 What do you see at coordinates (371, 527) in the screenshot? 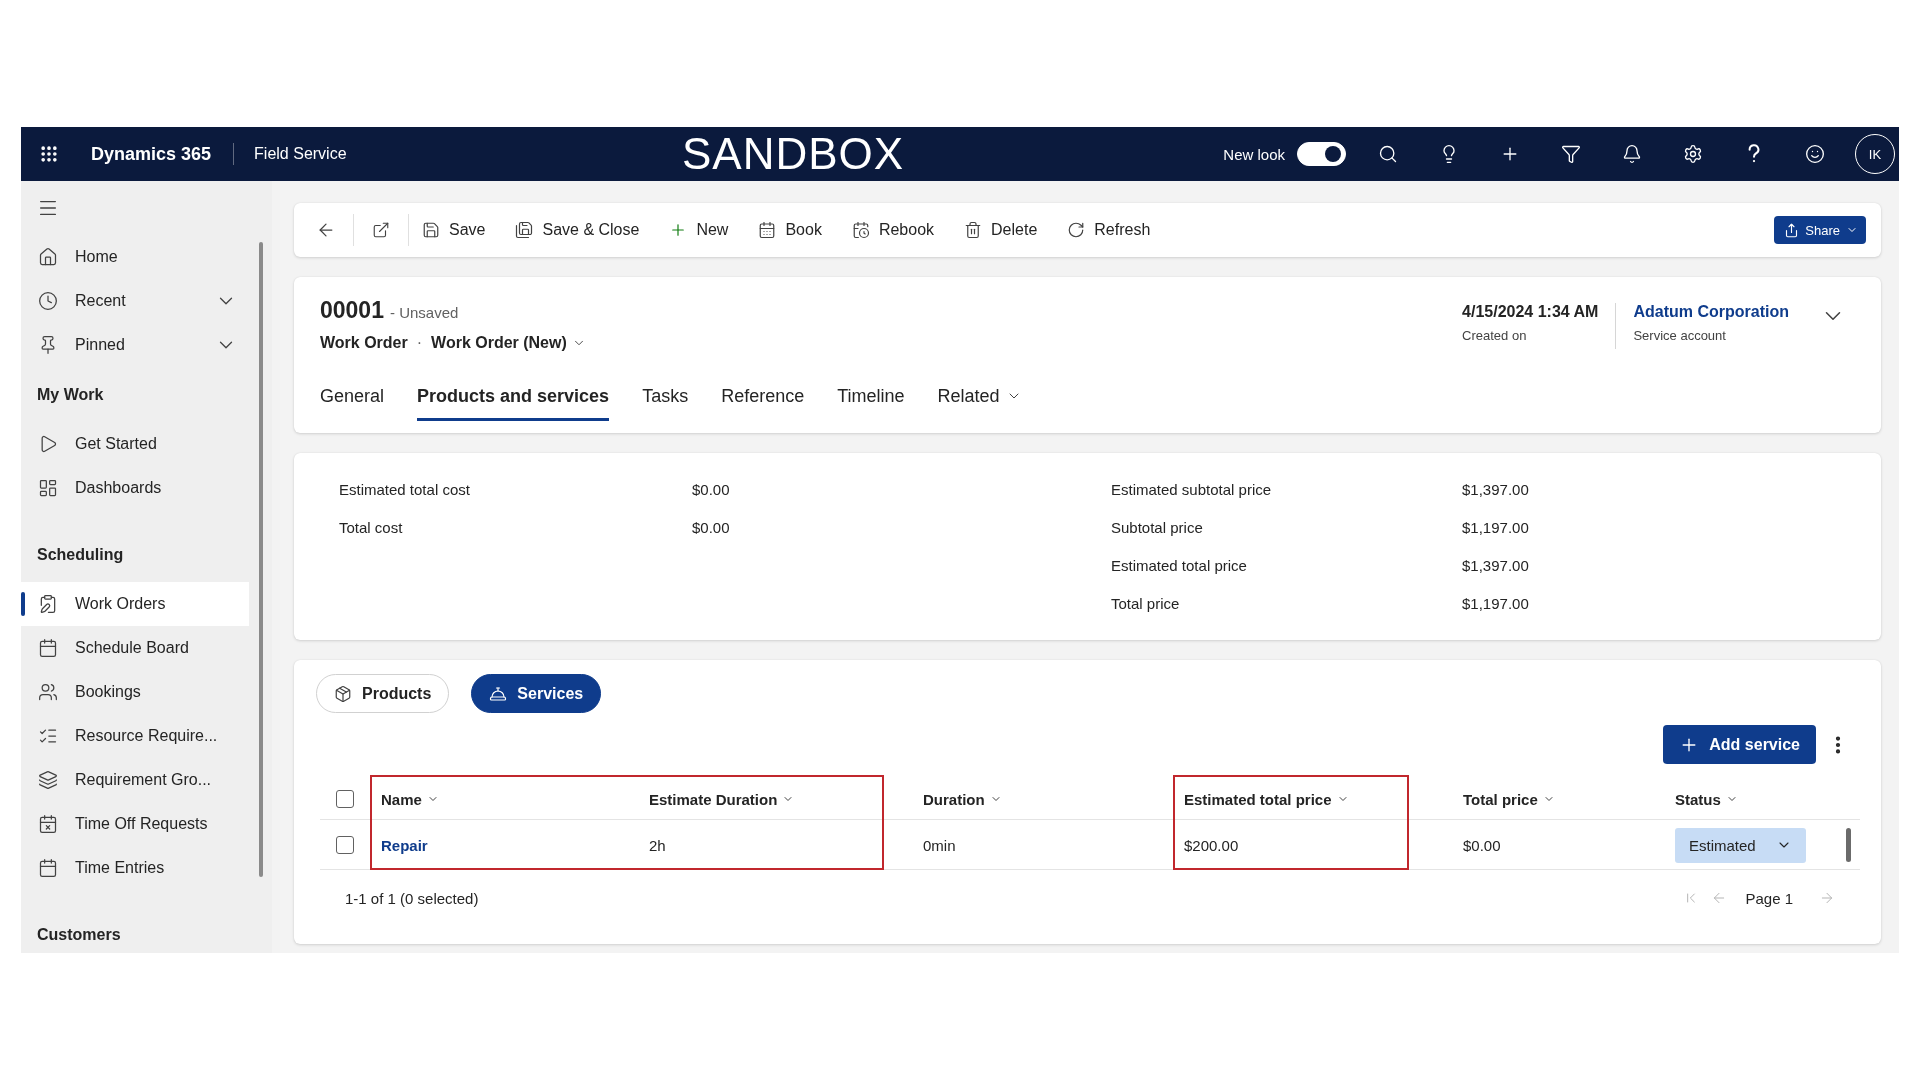
I see `field-label: Total cost` at bounding box center [371, 527].